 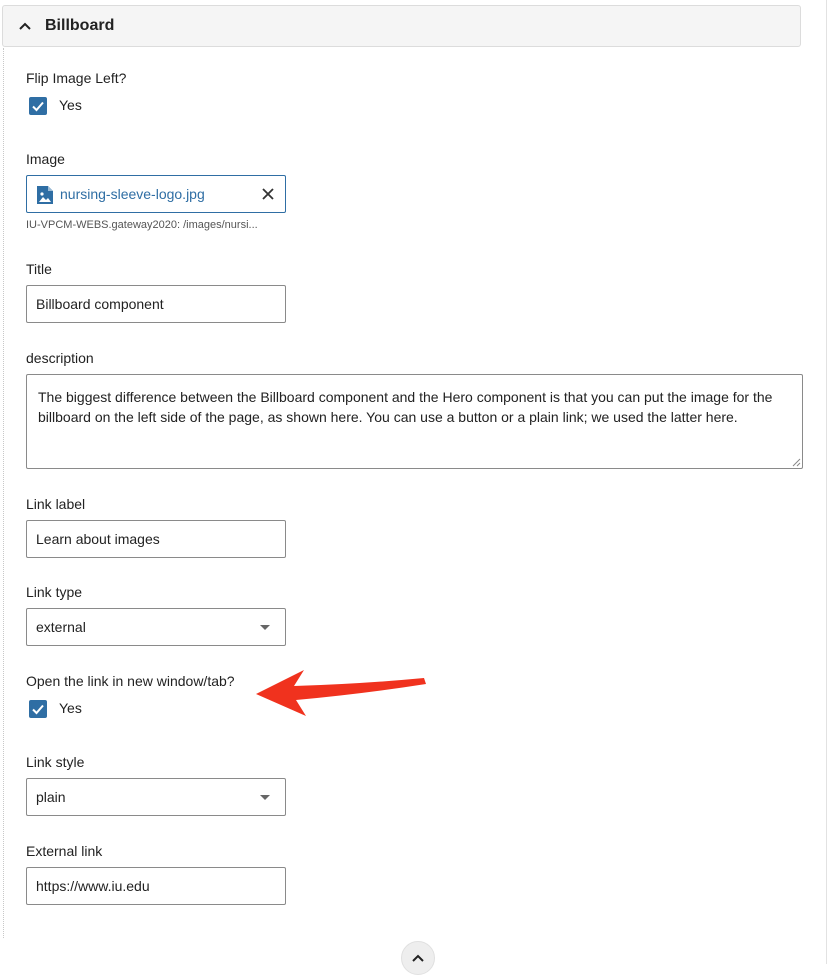 I want to click on resize-handle-icon, so click(x=796, y=462).